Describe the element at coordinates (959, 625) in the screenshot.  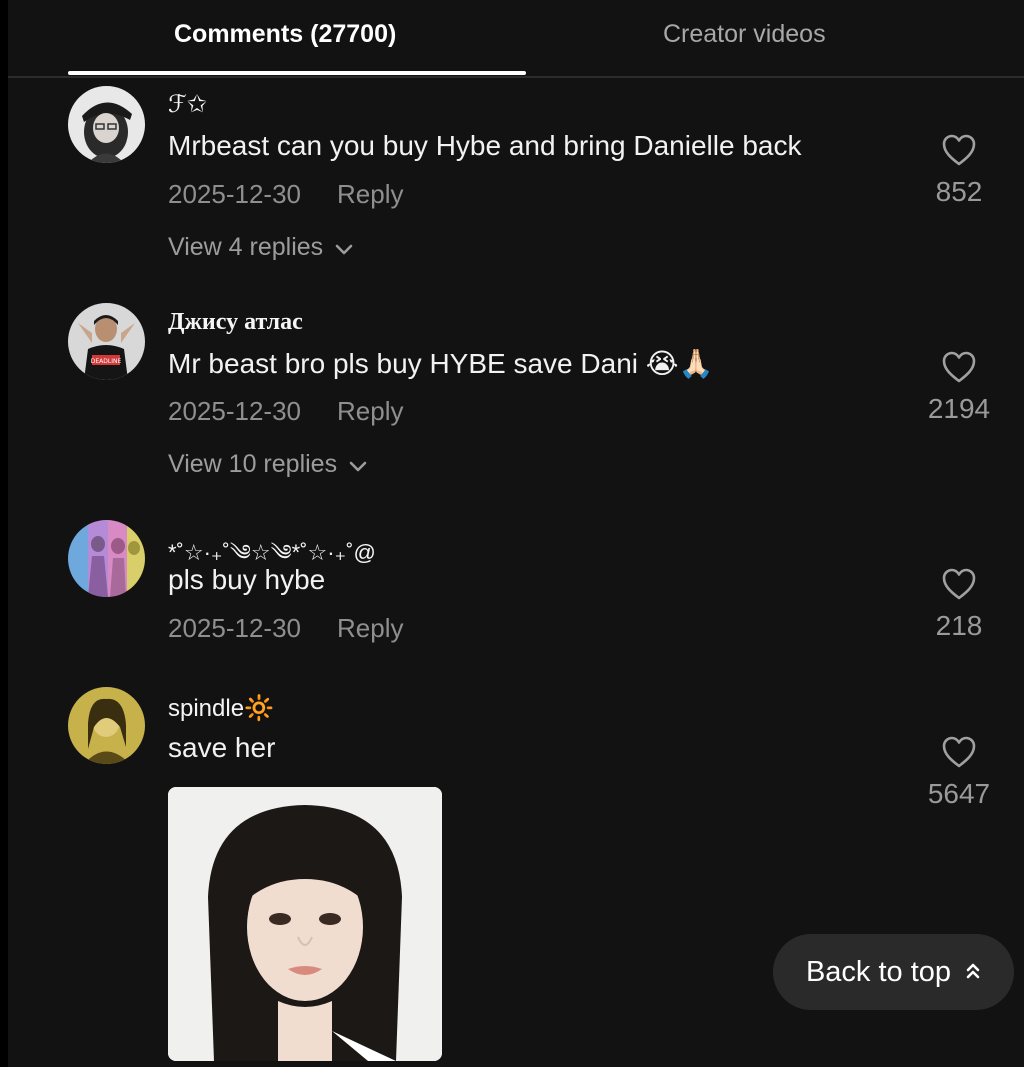
I see `like-count: 218` at that location.